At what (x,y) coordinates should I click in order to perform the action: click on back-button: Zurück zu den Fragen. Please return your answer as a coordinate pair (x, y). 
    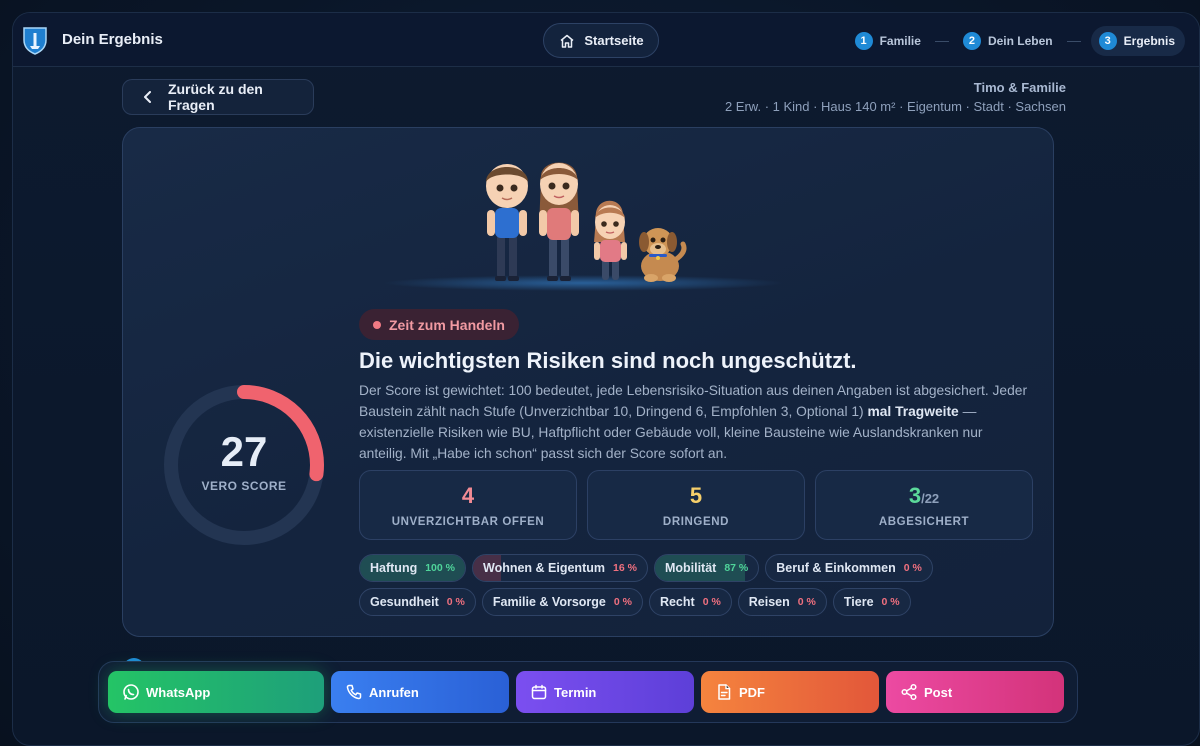
    Looking at the image, I should click on (218, 97).